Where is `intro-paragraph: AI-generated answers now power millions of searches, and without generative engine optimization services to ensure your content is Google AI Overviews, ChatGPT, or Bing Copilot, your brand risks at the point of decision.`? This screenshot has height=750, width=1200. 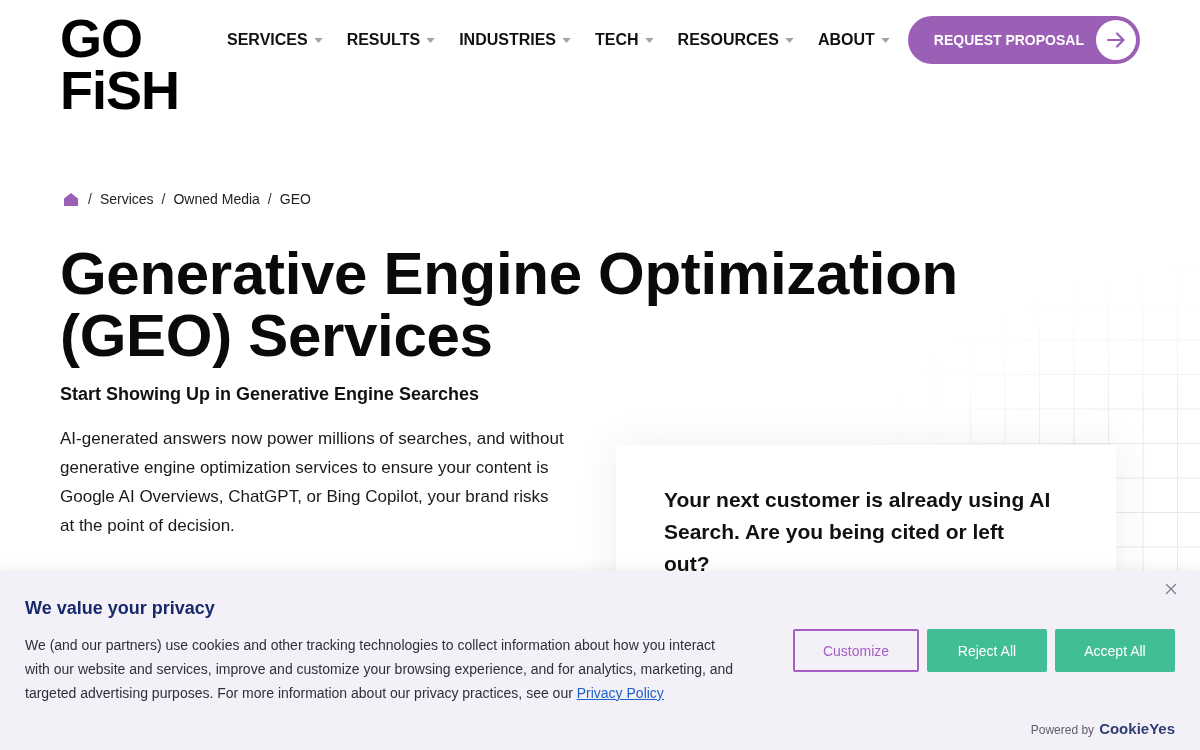 intro-paragraph: AI-generated answers now power millions of searches, and without generative engine optimization services to ensure your content is Google AI Overviews, ChatGPT, or Bing Copilot, your brand risks at the point of decision. is located at coordinates (312, 482).